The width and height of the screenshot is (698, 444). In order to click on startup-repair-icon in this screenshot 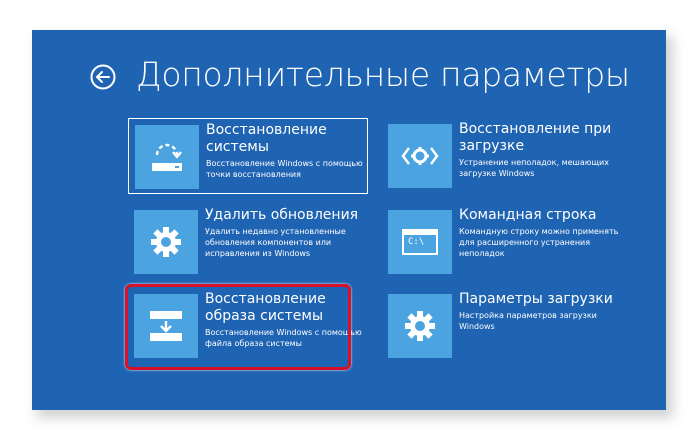, I will do `click(420, 156)`.